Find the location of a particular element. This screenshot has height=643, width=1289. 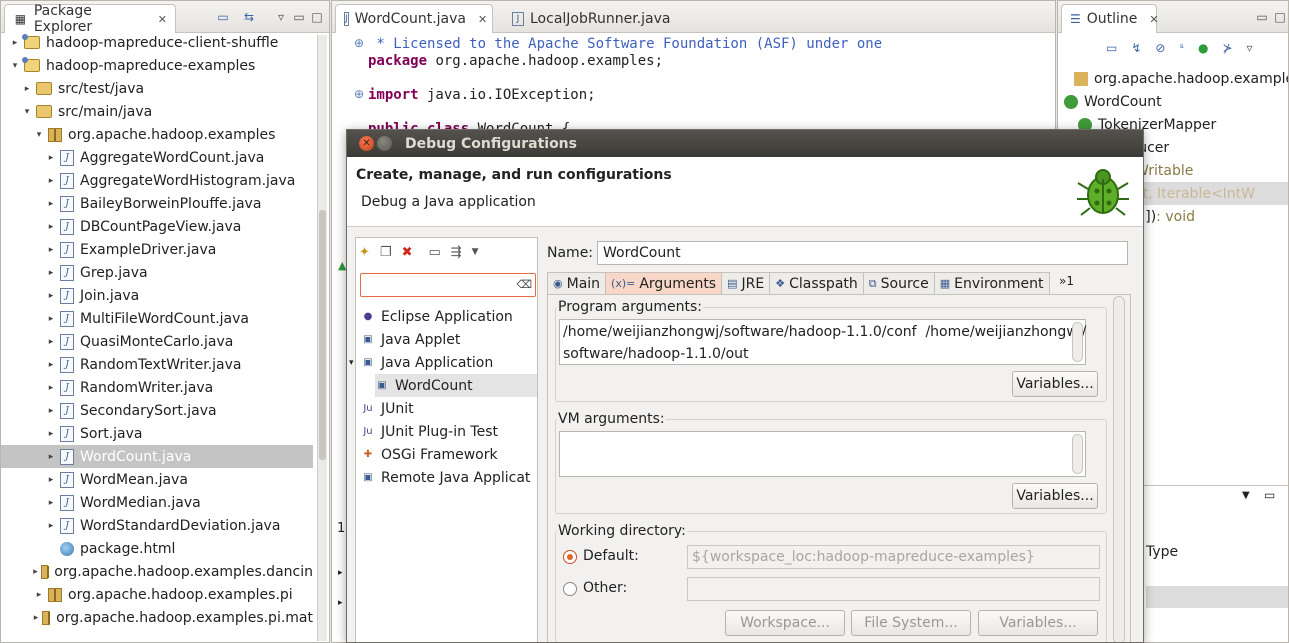

program-args-scrollbar is located at coordinates (1077, 342).